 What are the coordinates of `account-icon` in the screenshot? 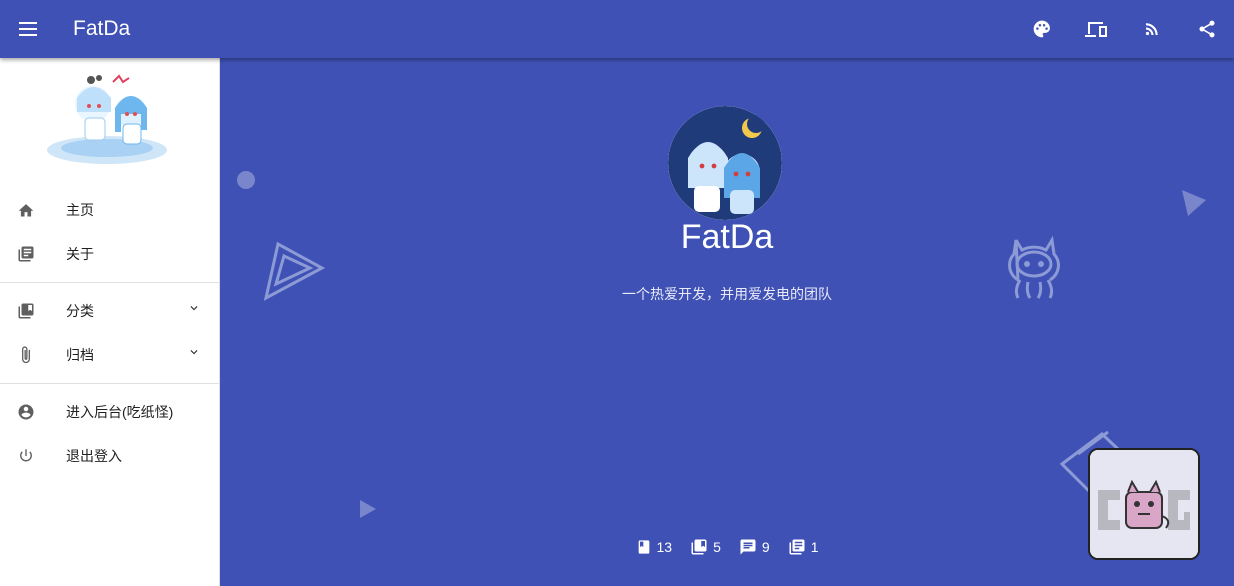 It's located at (26, 412).